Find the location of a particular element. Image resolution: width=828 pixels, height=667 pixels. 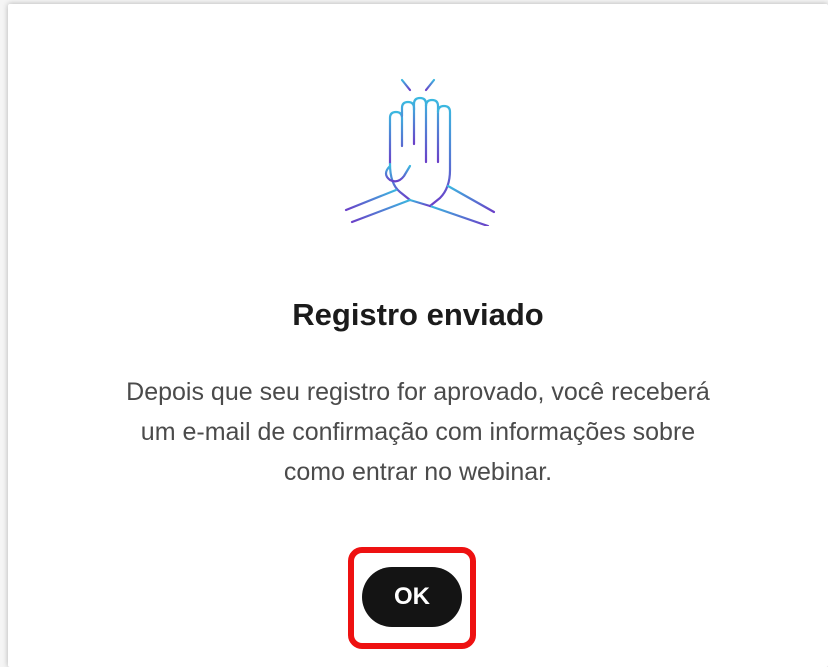

high-five-icon is located at coordinates (418, 146).